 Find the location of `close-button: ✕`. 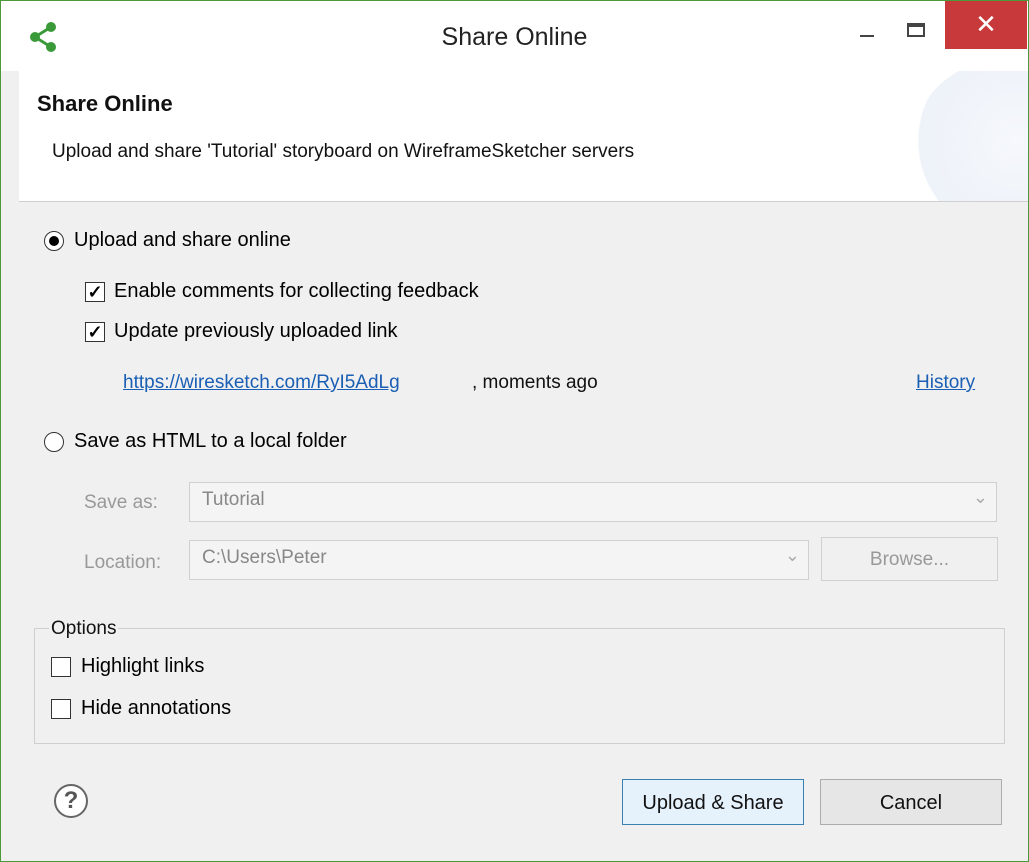

close-button: ✕ is located at coordinates (986, 25).